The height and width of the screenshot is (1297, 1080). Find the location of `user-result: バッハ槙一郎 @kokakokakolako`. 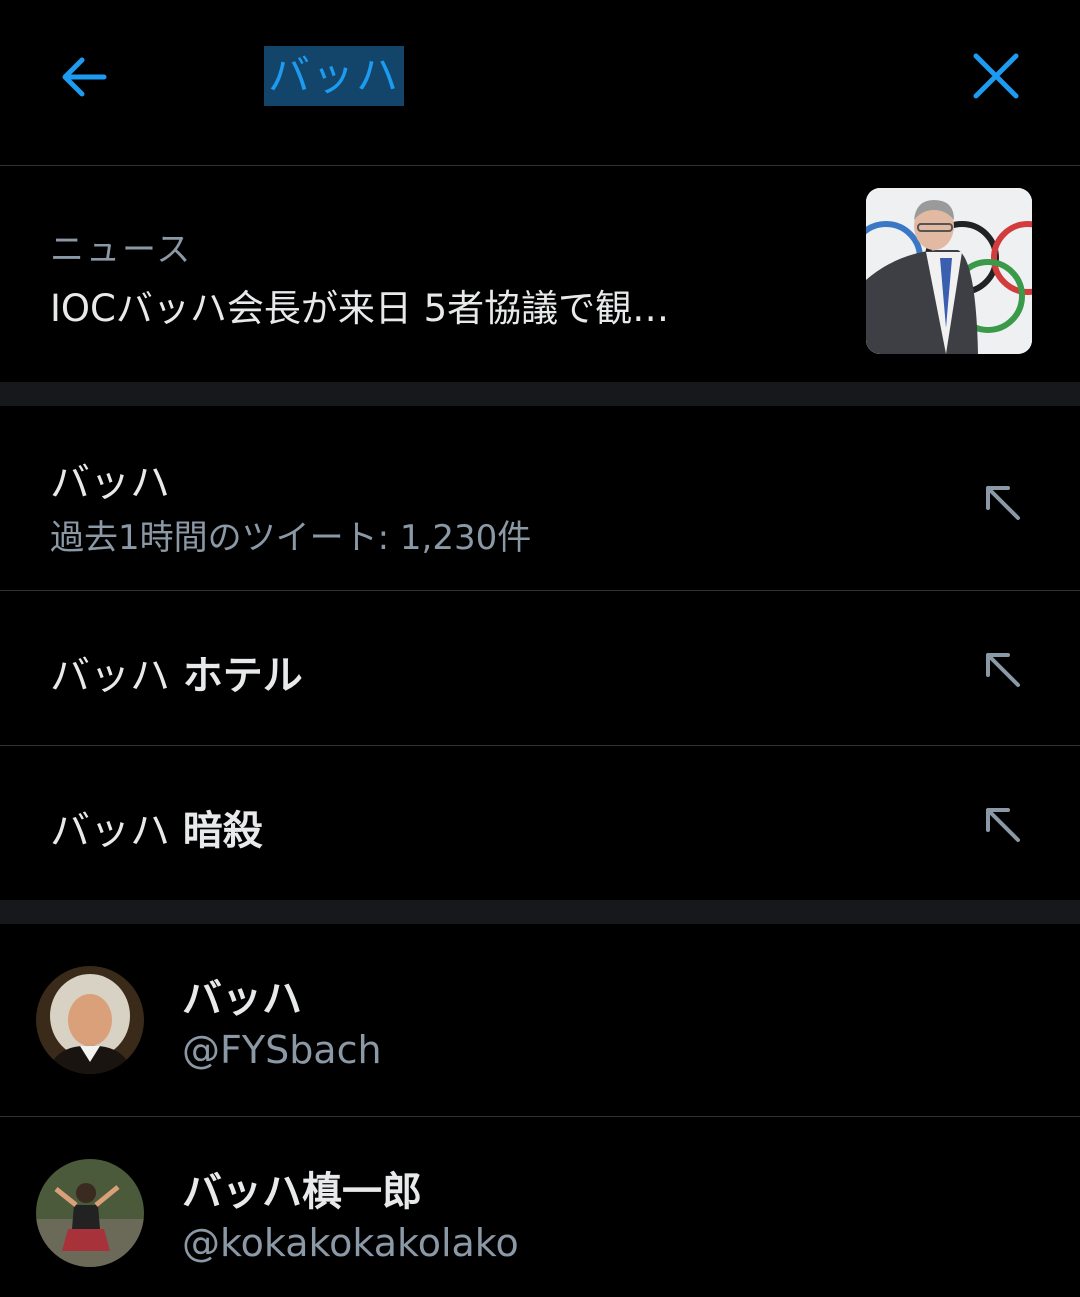

user-result: バッハ槙一郎 @kokakokakolako is located at coordinates (540, 1207).